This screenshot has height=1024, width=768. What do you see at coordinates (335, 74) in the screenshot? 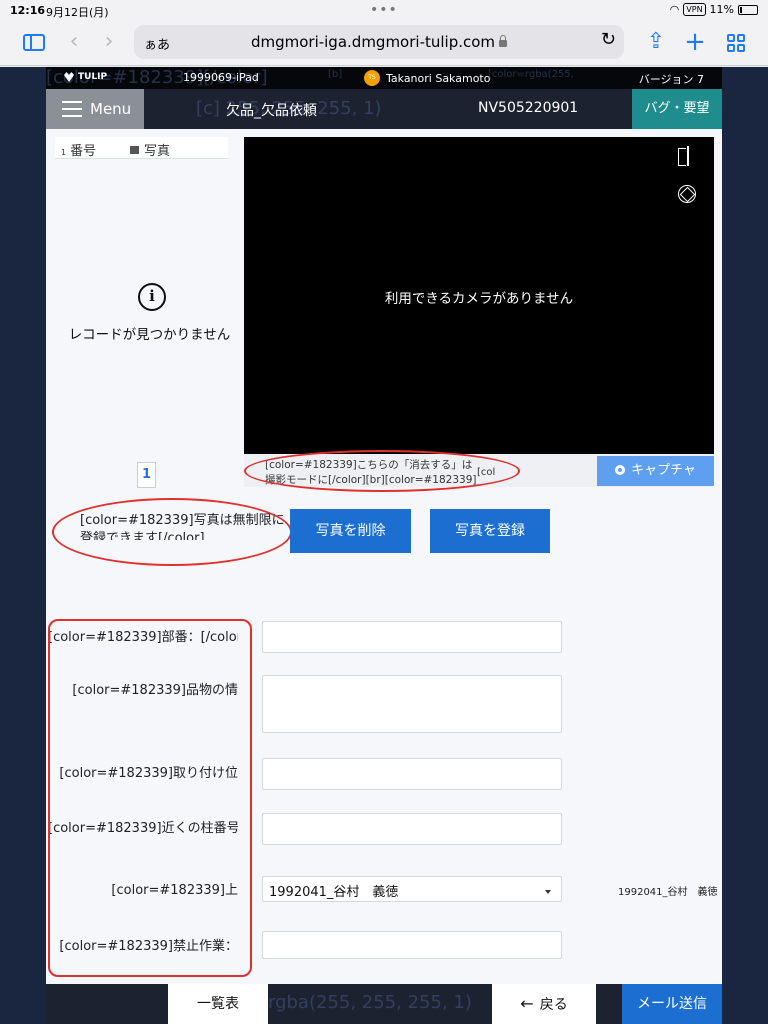
I see `ghost-text-bold: [b]` at bounding box center [335, 74].